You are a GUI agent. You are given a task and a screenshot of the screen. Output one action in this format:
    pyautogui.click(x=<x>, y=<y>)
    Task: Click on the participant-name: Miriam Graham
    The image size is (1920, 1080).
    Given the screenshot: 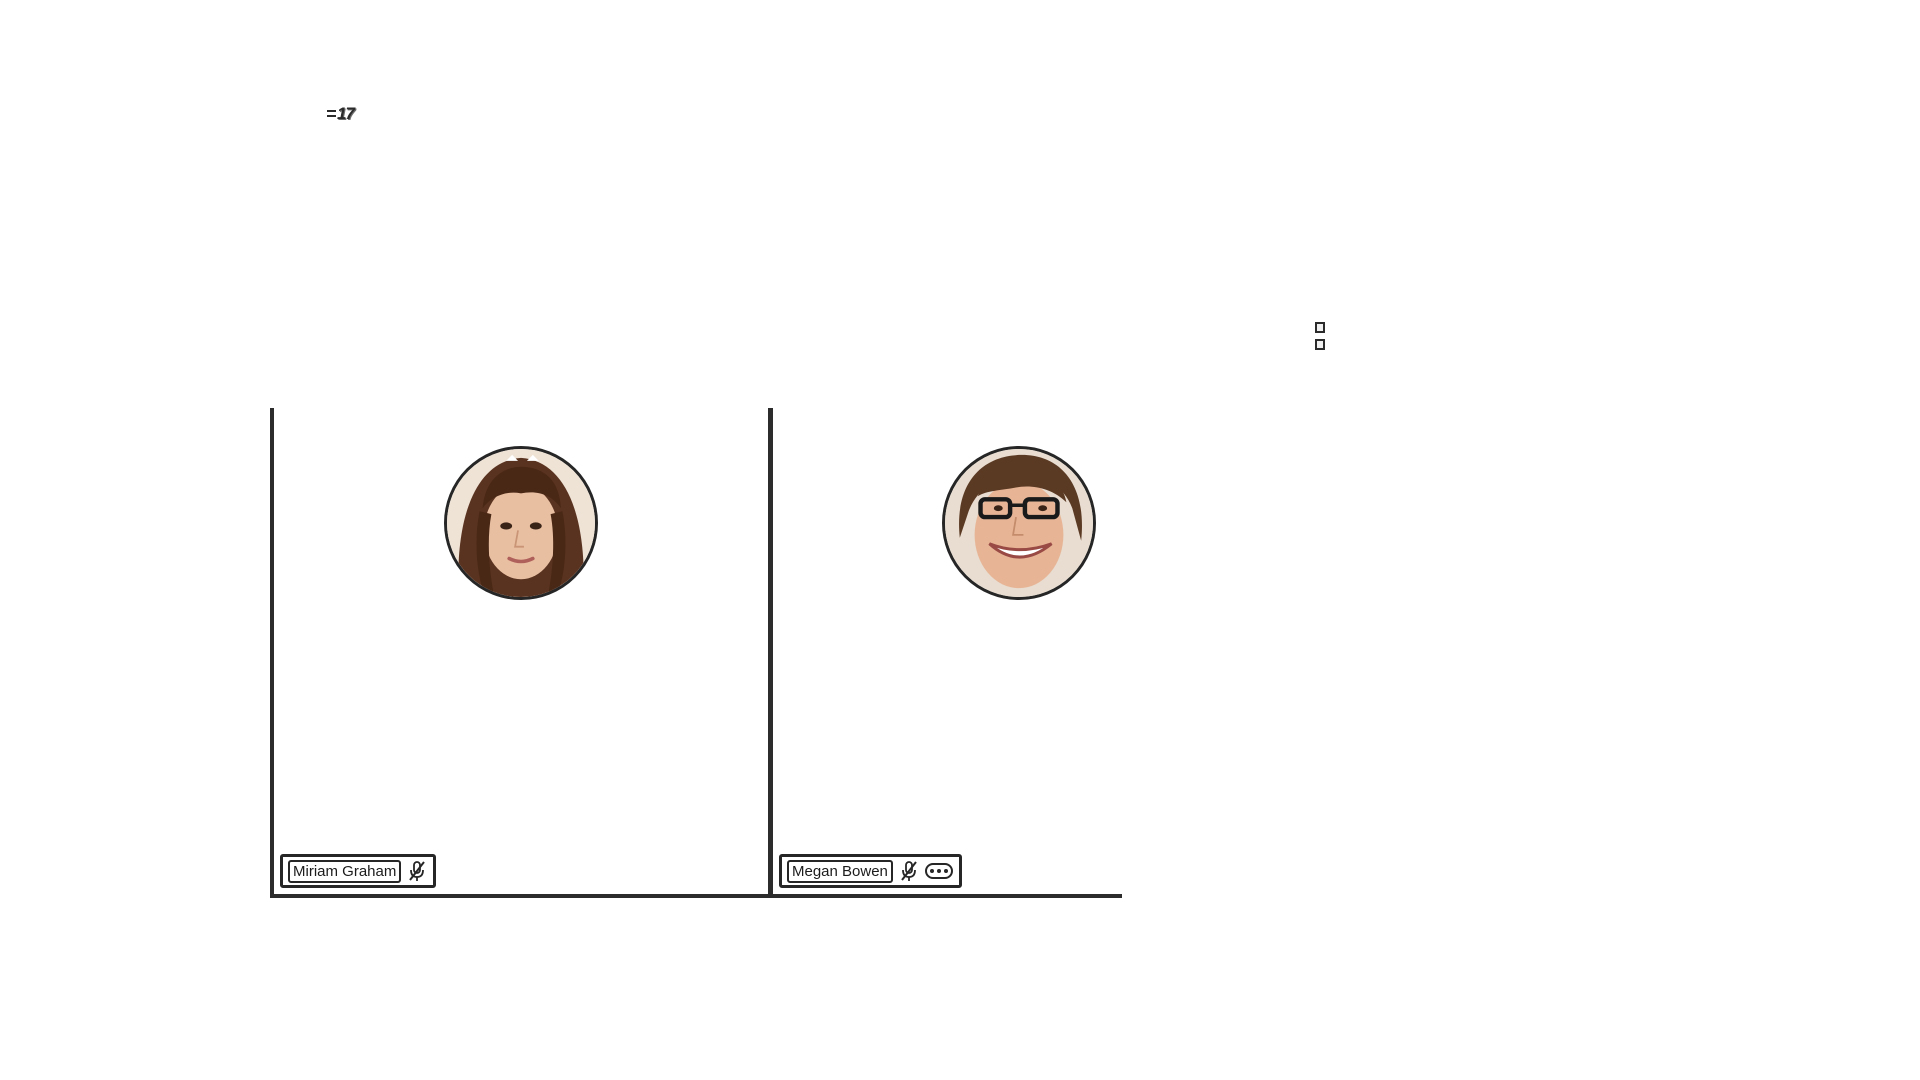 What is the action you would take?
    pyautogui.click(x=345, y=871)
    